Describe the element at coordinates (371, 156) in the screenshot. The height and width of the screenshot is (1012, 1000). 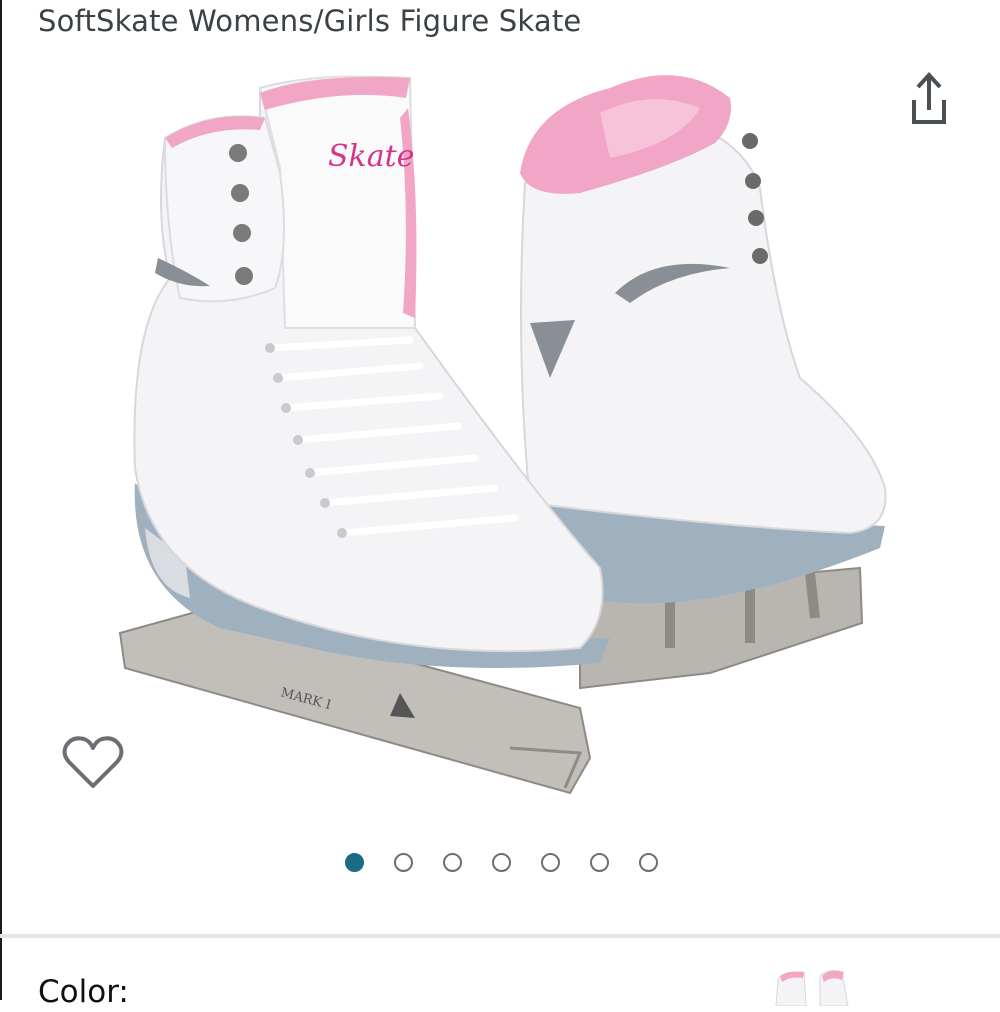
I see `boot-brand-logo: Skate` at that location.